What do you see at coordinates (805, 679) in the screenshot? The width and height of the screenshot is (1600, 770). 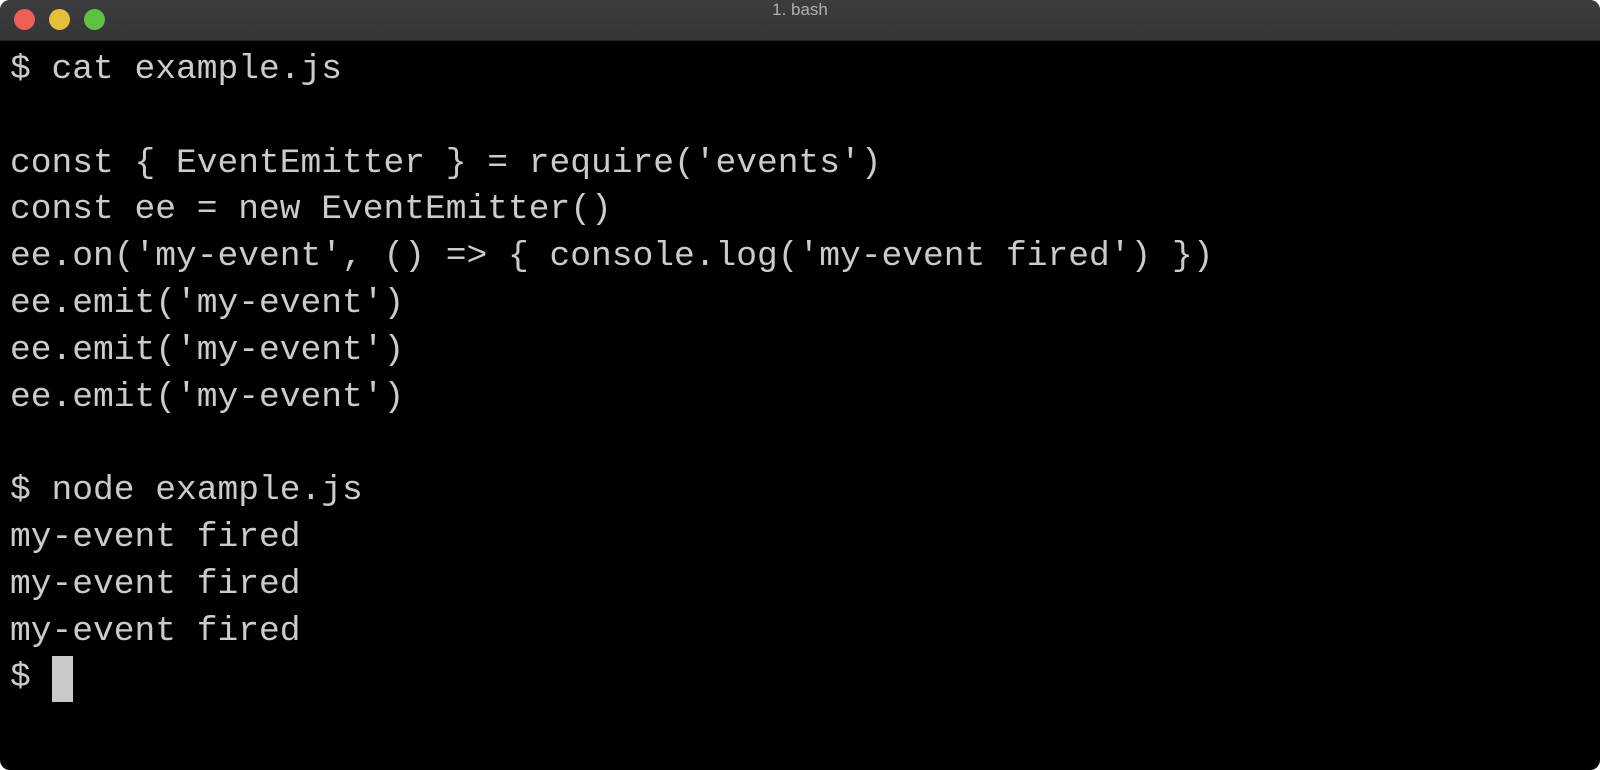 I see `prompt-line: $` at bounding box center [805, 679].